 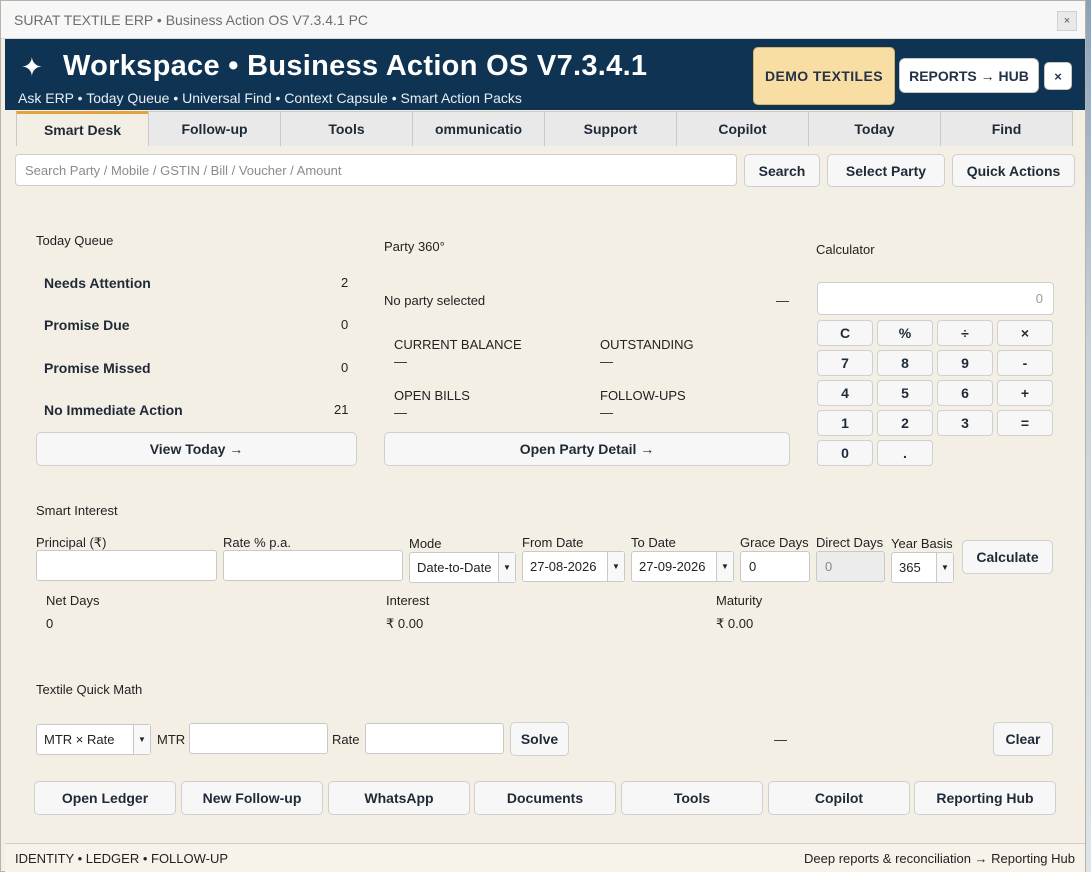 I want to click on documents-button: Documents, so click(x=545, y=798).